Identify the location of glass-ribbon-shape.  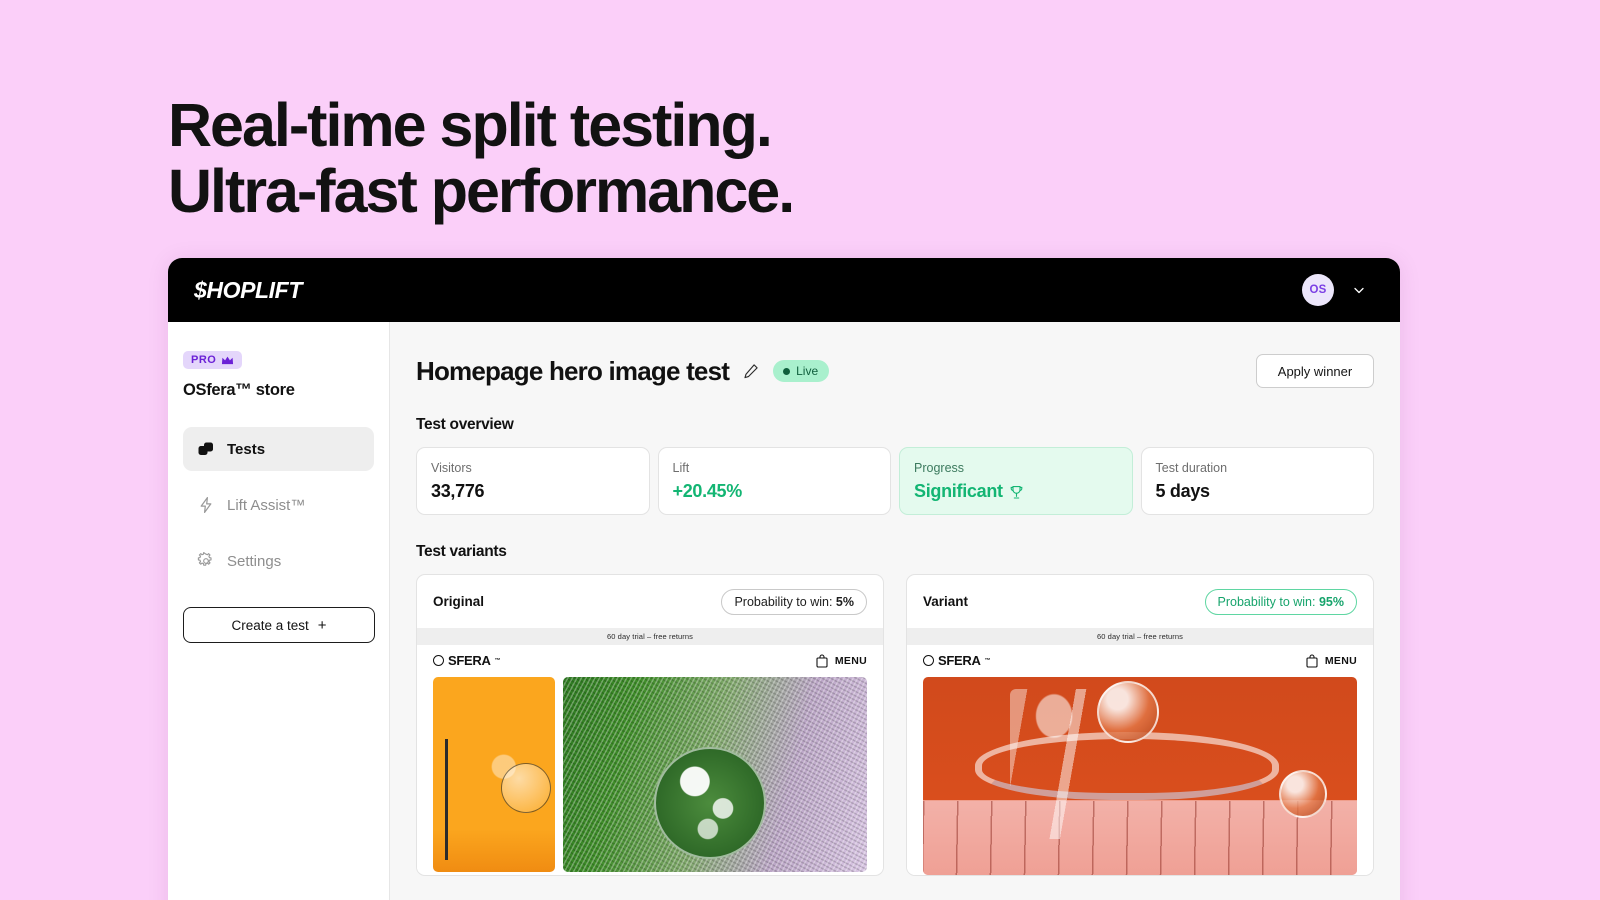
(1127, 766).